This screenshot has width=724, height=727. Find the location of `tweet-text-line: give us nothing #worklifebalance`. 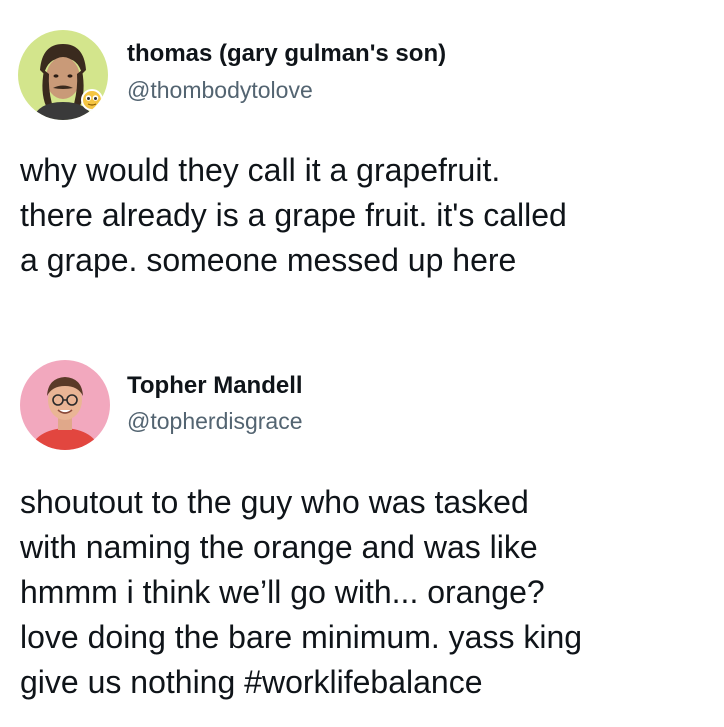

tweet-text-line: give us nothing #worklifebalance is located at coordinates (251, 682).